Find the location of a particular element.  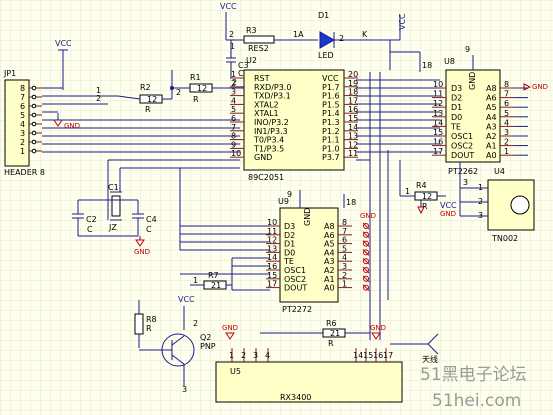

c3-type: C is located at coordinates (241, 73).